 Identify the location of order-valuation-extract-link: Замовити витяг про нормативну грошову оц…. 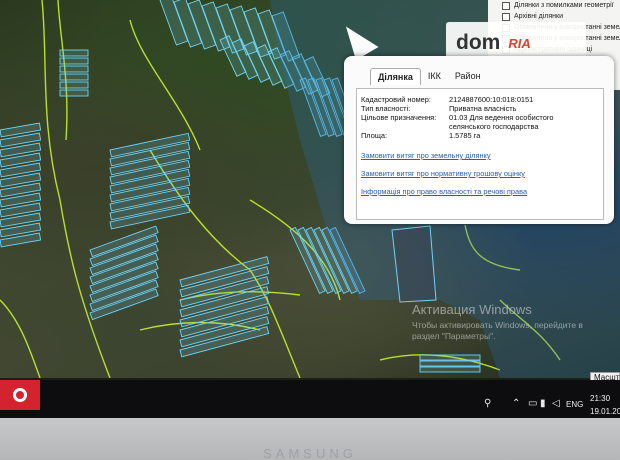
(443, 173).